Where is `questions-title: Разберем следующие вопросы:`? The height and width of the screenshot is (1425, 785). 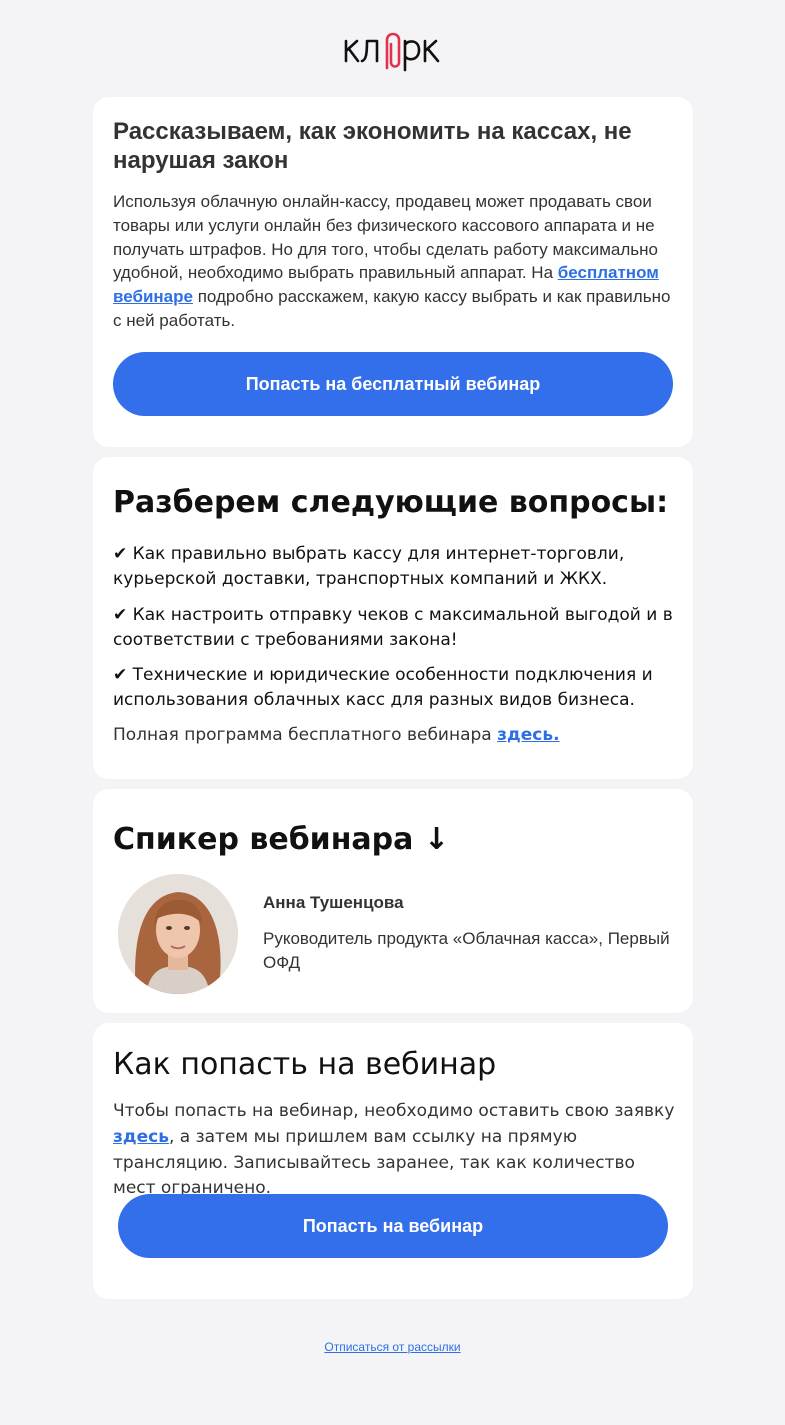 questions-title: Разберем следующие вопросы: is located at coordinates (391, 502).